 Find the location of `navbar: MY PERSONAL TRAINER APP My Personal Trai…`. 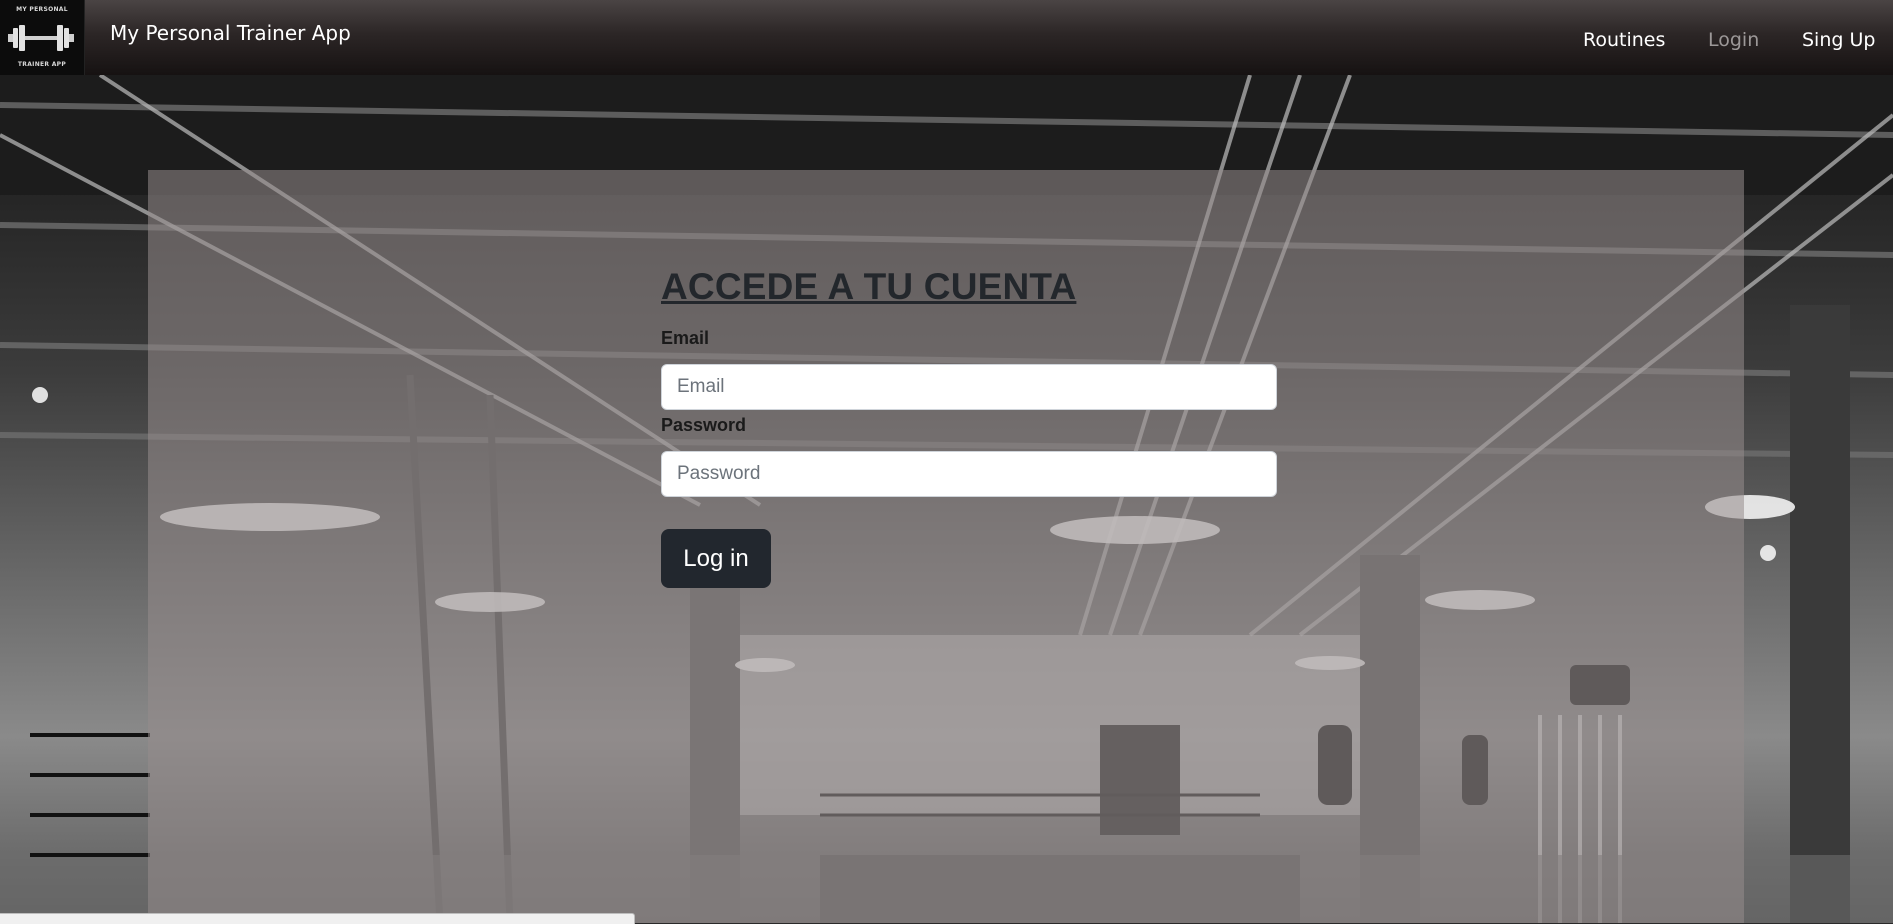

navbar: MY PERSONAL TRAINER APP My Personal Trai… is located at coordinates (946, 37).